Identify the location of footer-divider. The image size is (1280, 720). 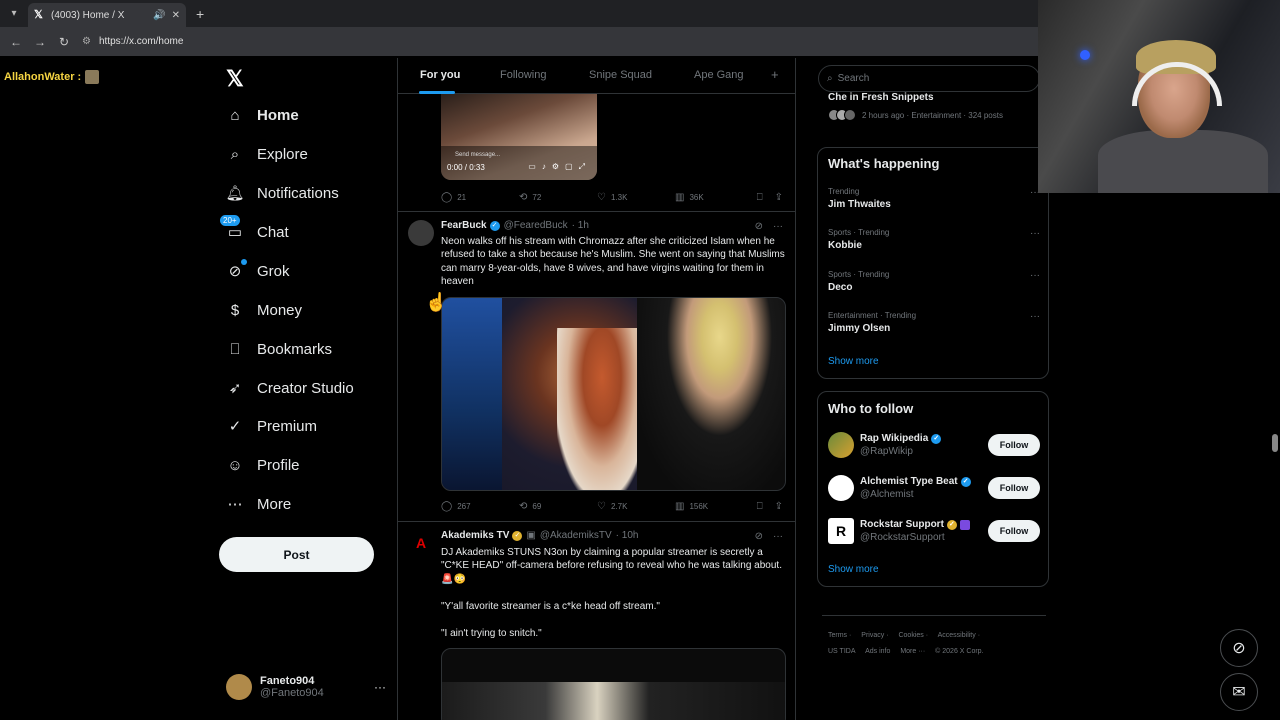
(934, 615).